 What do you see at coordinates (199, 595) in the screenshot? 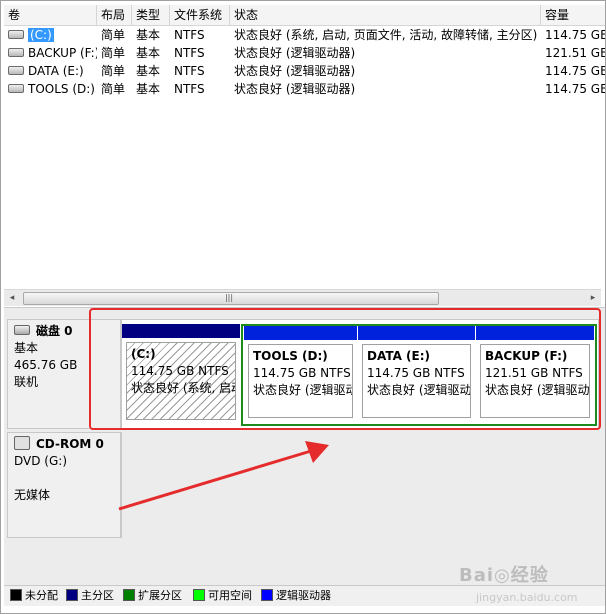
I see `legend-swatch-lime` at bounding box center [199, 595].